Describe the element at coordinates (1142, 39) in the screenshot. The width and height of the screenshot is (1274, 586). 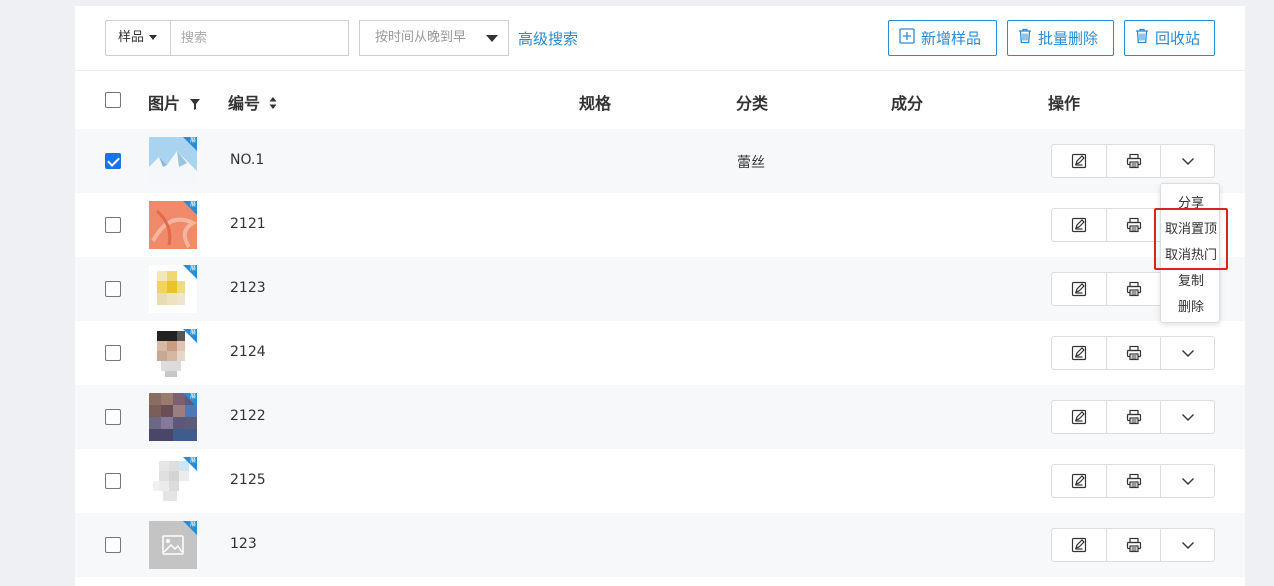
I see `trash-icon` at that location.